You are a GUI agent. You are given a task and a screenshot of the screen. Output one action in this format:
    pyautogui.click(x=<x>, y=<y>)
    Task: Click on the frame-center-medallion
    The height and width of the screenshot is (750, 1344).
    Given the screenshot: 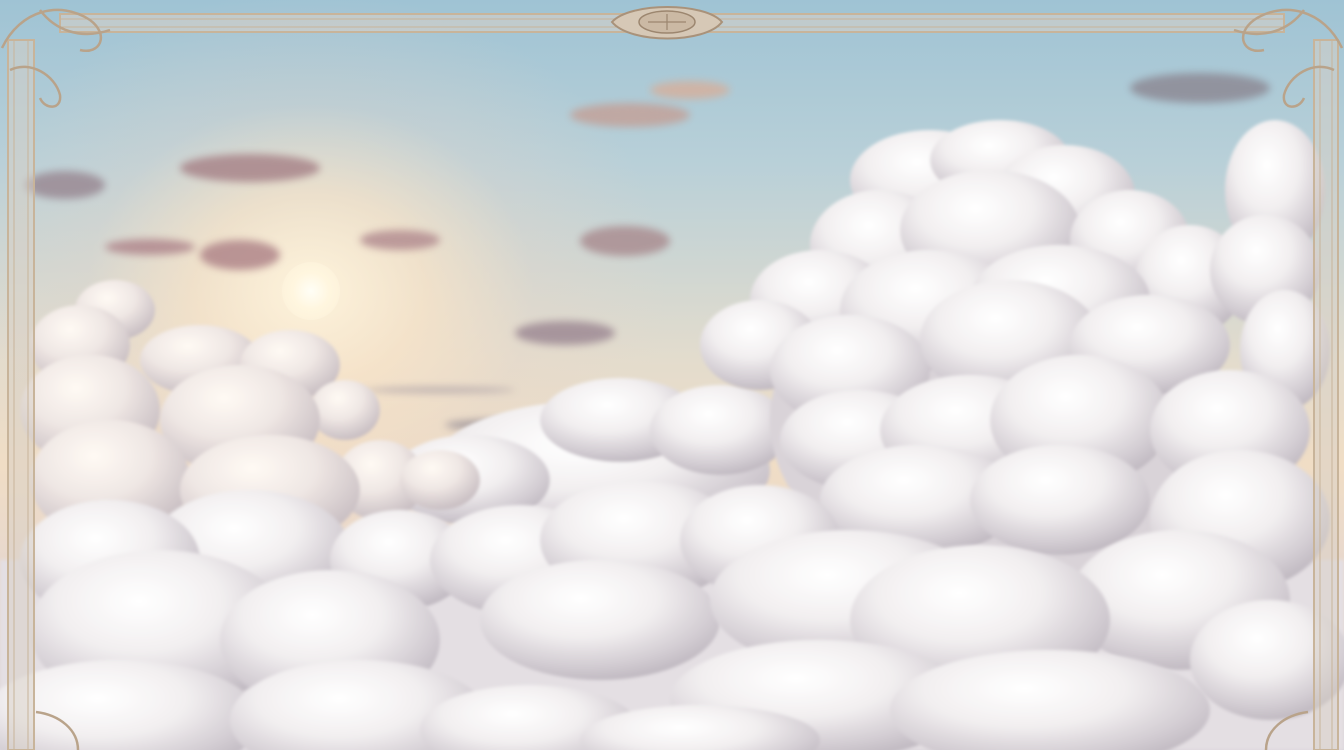 What is the action you would take?
    pyautogui.click(x=667, y=23)
    